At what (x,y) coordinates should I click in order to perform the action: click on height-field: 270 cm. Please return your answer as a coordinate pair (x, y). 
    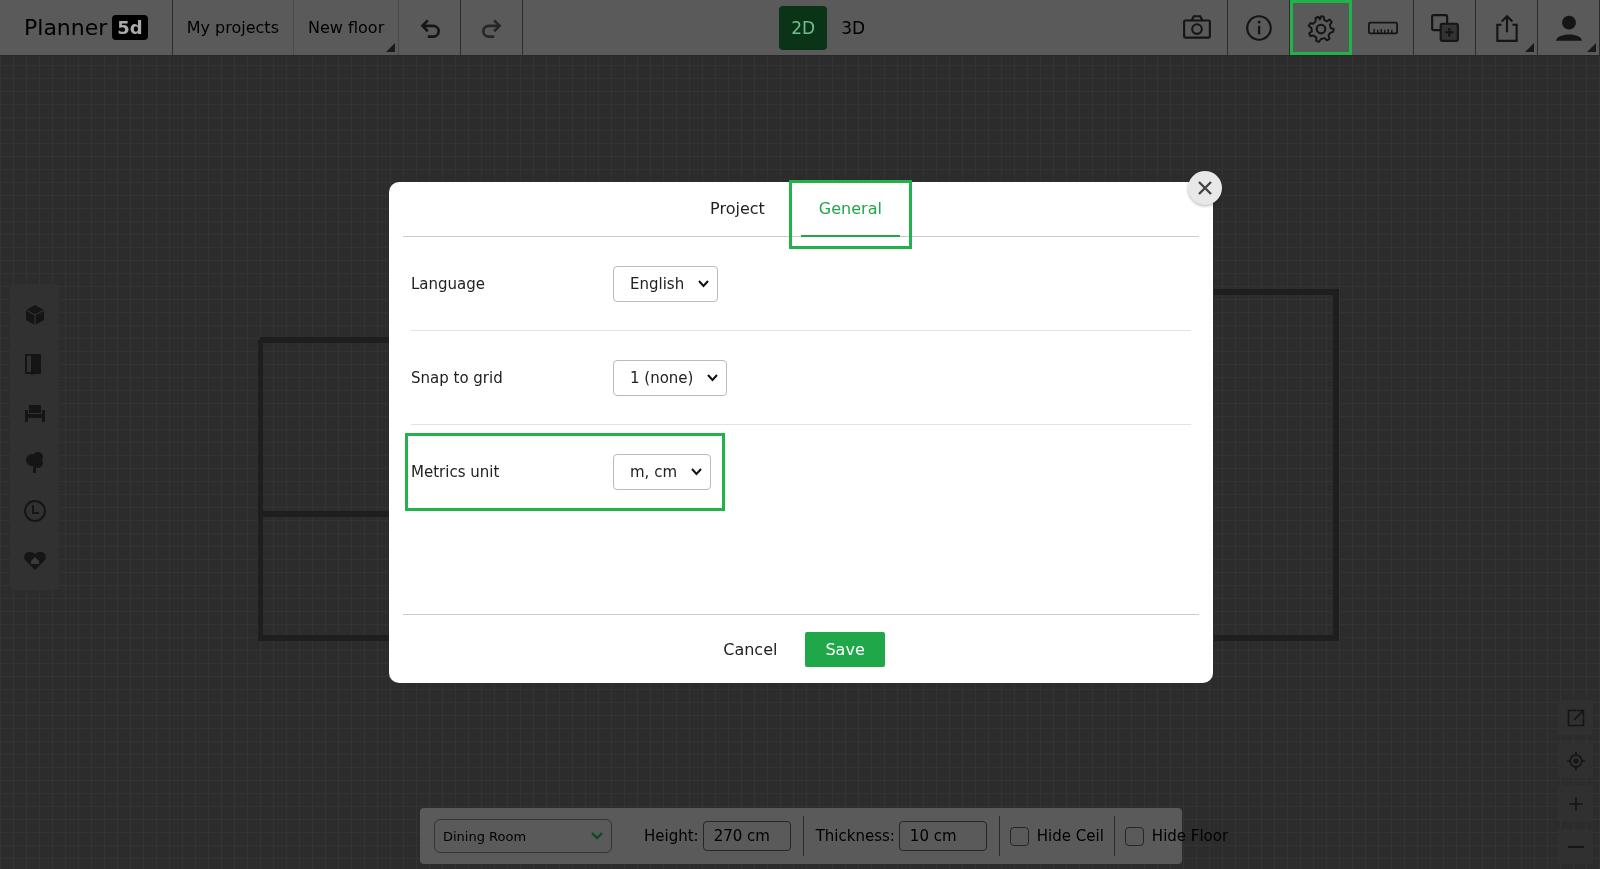
    Looking at the image, I should click on (746, 836).